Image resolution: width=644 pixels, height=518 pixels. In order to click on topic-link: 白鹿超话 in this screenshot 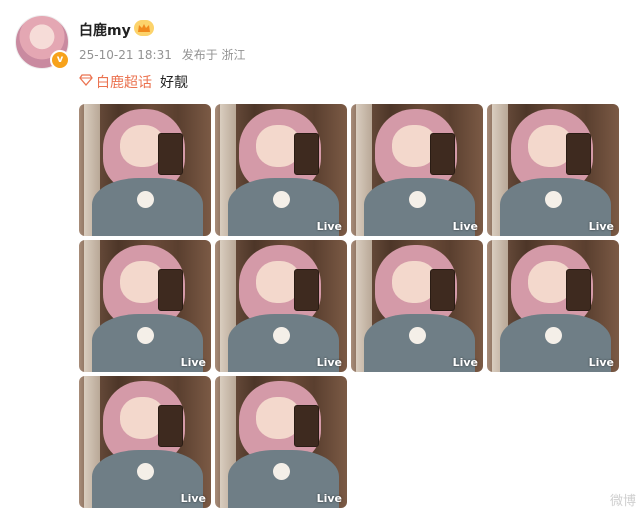, I will do `click(115, 82)`.